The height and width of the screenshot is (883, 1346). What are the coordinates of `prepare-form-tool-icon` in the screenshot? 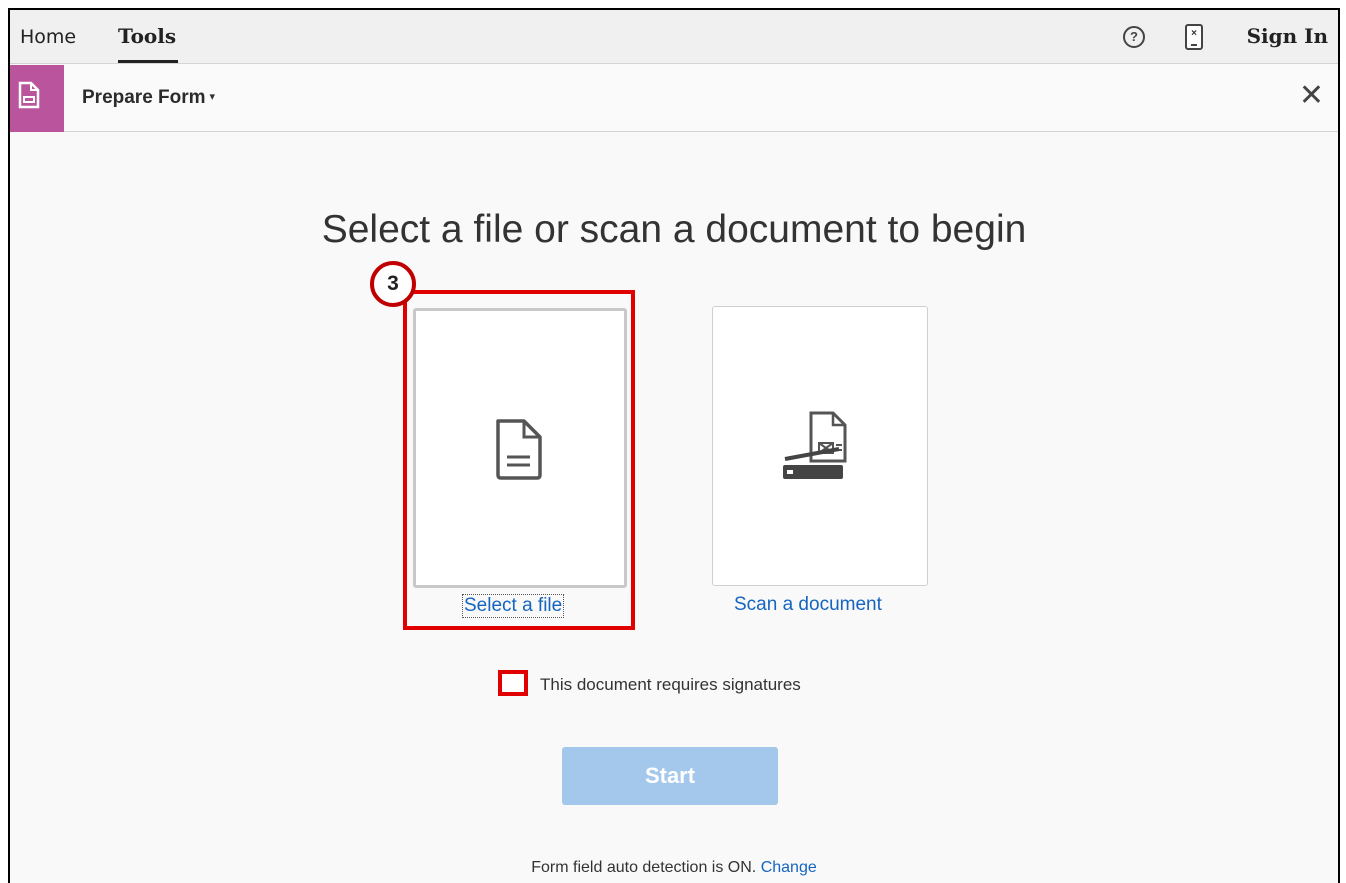 It's located at (37, 98).